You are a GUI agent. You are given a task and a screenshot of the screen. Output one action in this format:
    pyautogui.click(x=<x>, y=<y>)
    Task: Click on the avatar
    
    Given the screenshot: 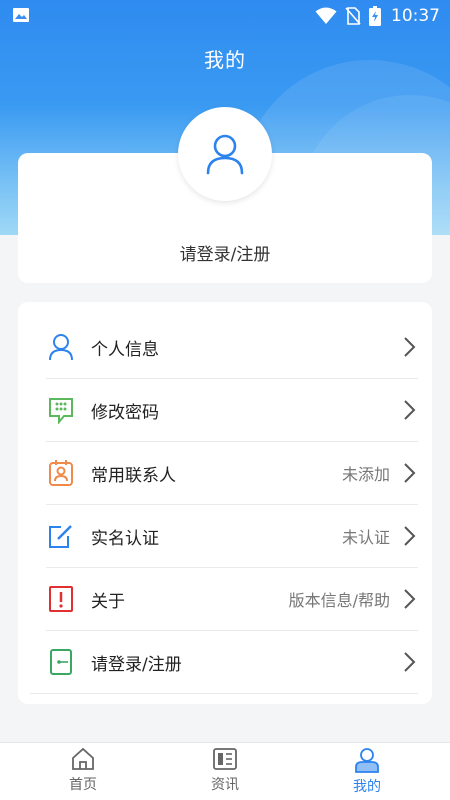 What is the action you would take?
    pyautogui.click(x=225, y=154)
    